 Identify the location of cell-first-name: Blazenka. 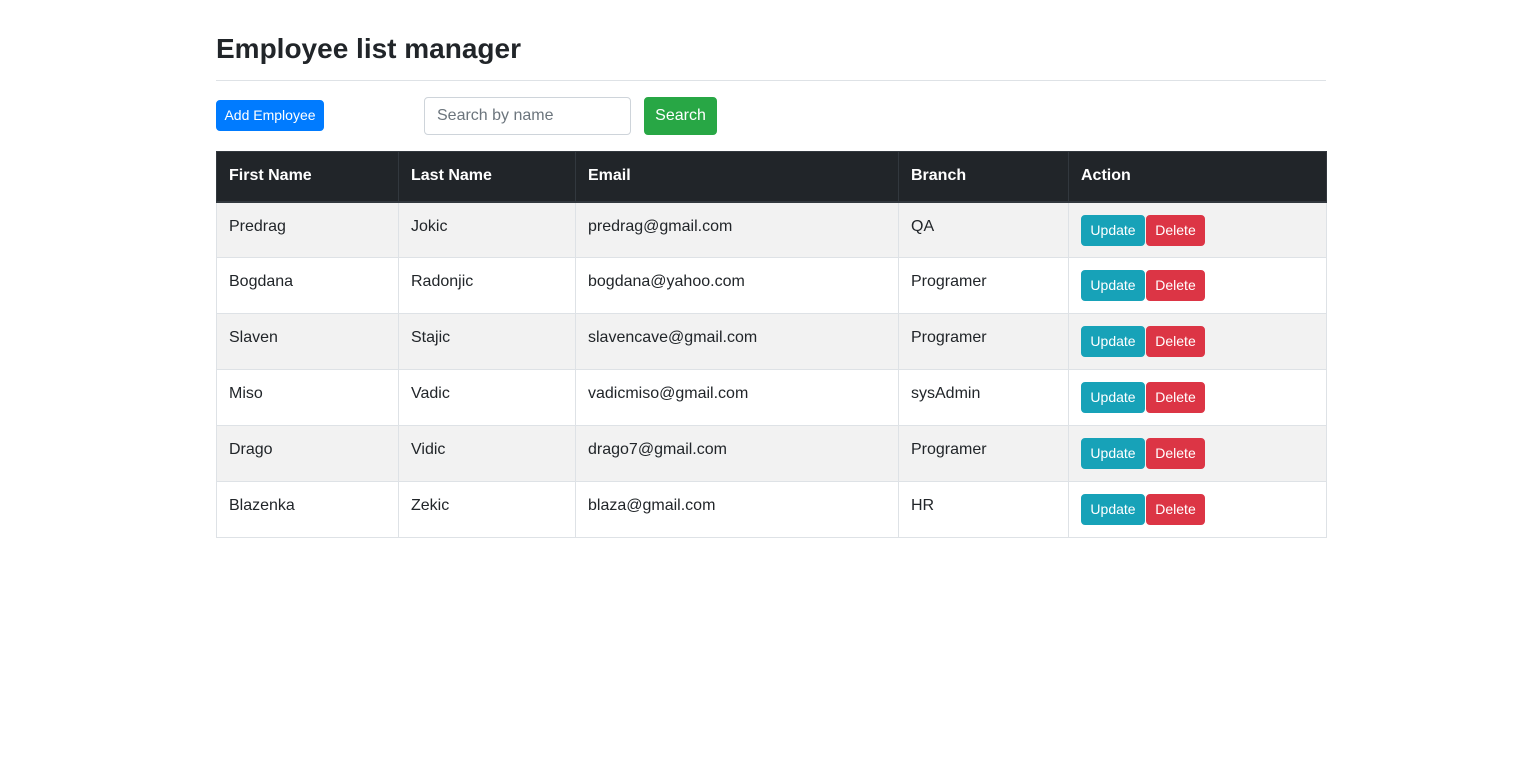
(307, 509).